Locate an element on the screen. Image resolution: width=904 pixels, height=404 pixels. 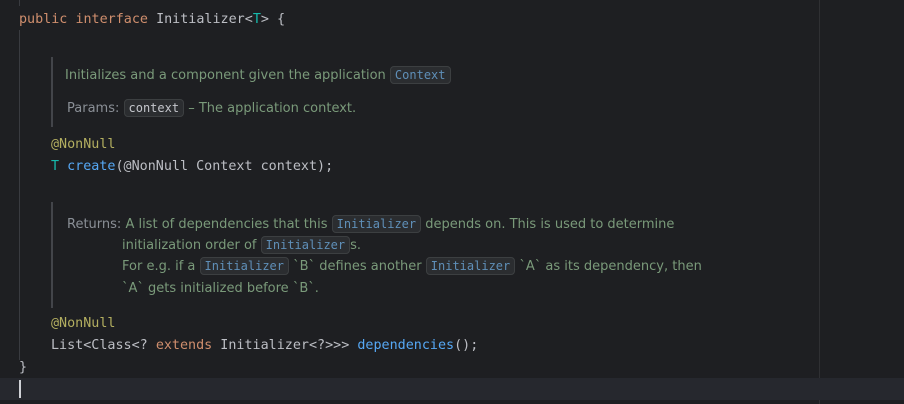
doc-comment-bar-dependencies is located at coordinates (52, 255).